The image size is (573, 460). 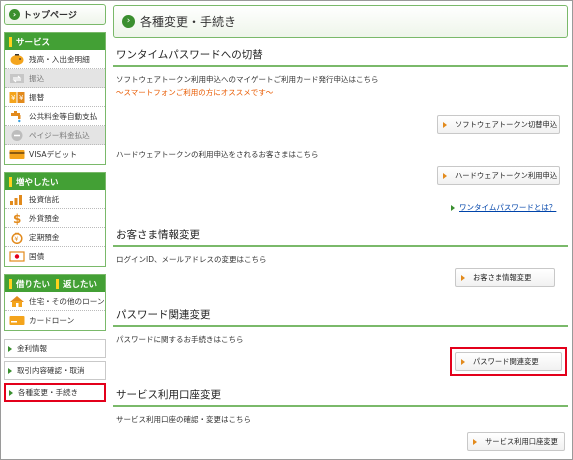 What do you see at coordinates (191, 259) in the screenshot?
I see `customer-text: ログインID、メールアドレスの変更はこちら` at bounding box center [191, 259].